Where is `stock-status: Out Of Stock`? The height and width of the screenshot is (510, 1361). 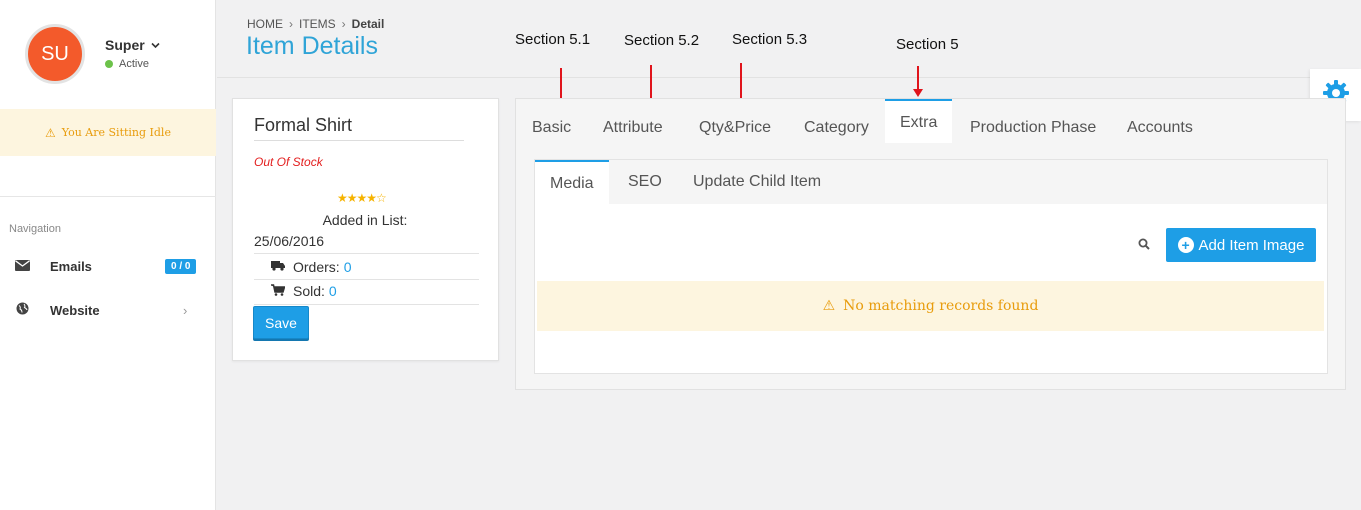 stock-status: Out Of Stock is located at coordinates (288, 162).